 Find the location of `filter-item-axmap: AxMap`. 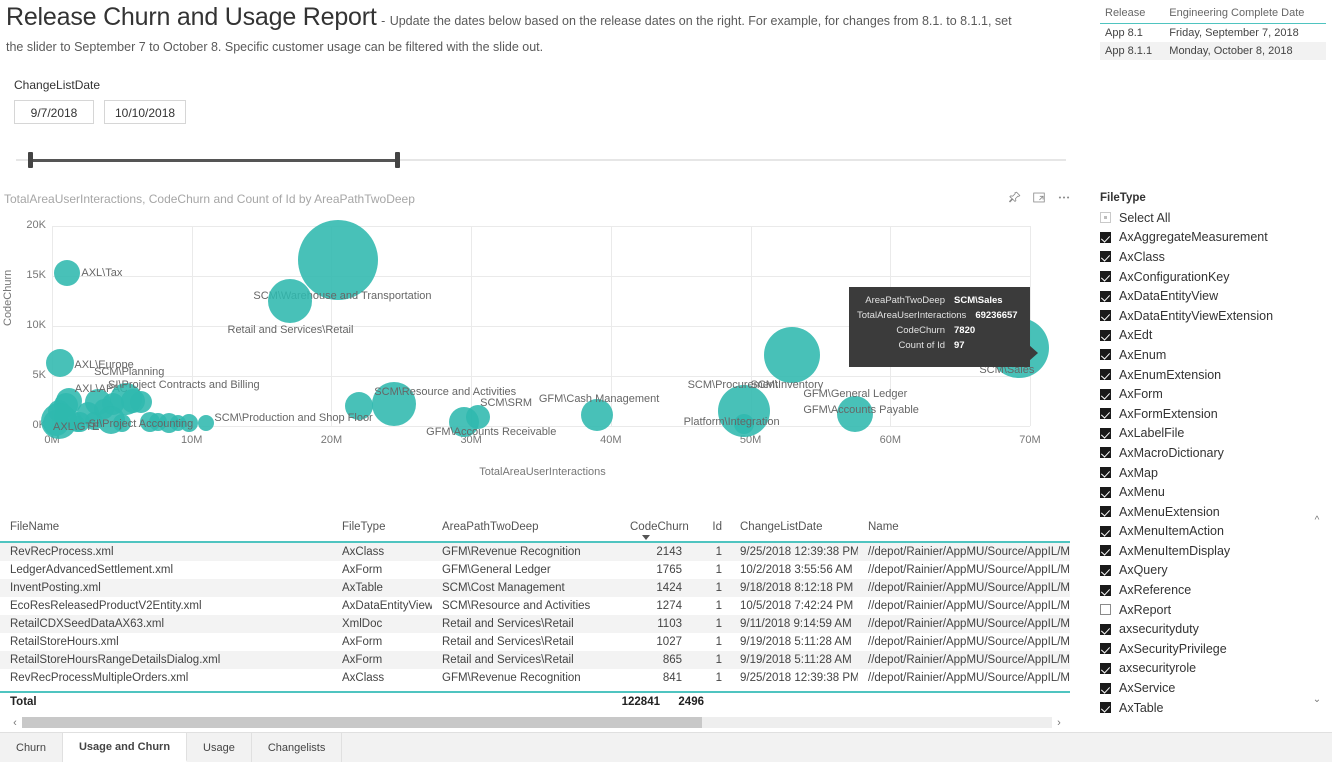

filter-item-axmap: AxMap is located at coordinates (1216, 473).